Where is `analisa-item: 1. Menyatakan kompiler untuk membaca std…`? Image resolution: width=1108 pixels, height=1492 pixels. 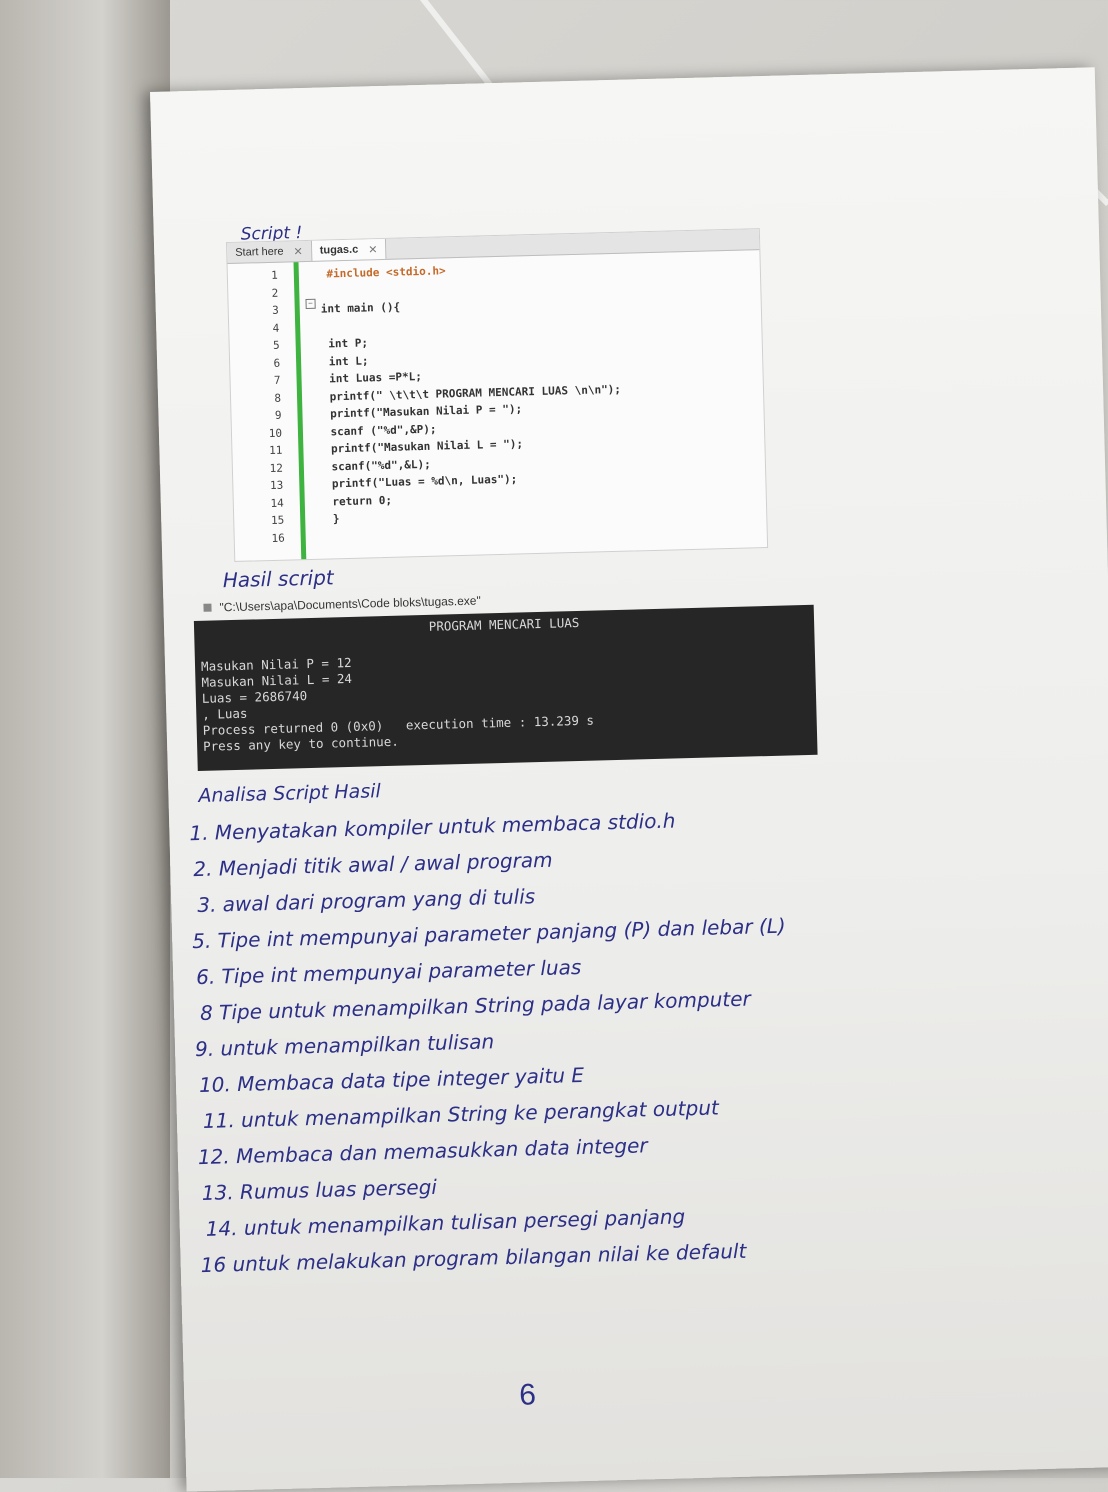 analisa-item: 1. Menyatakan kompiler untuk membaca std… is located at coordinates (432, 827).